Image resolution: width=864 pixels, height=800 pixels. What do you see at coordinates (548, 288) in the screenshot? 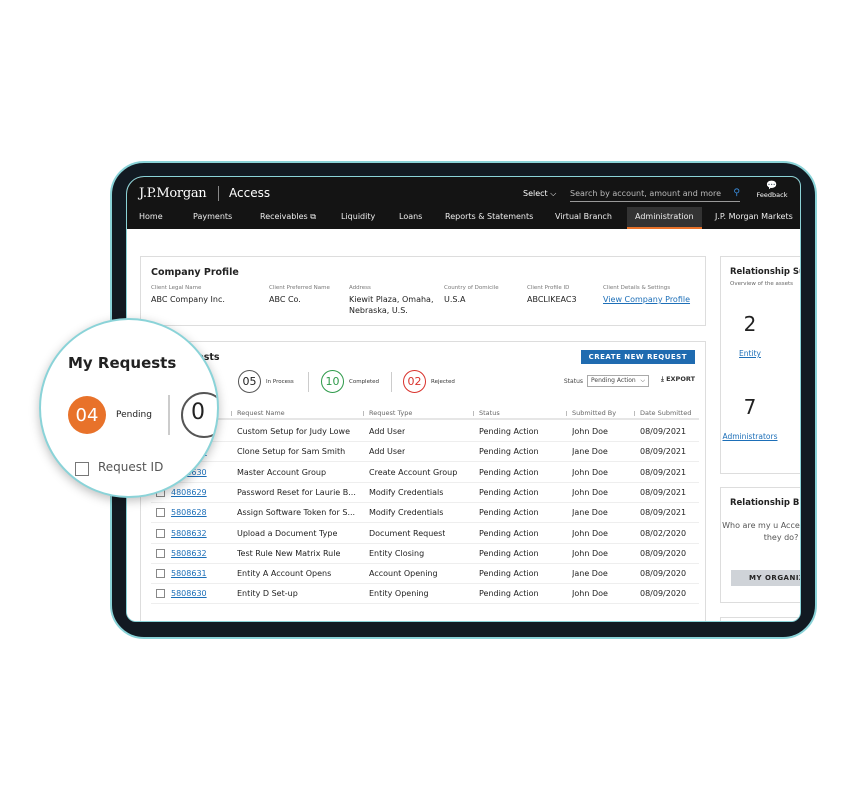
I see `field-label: Client Profile ID` at bounding box center [548, 288].